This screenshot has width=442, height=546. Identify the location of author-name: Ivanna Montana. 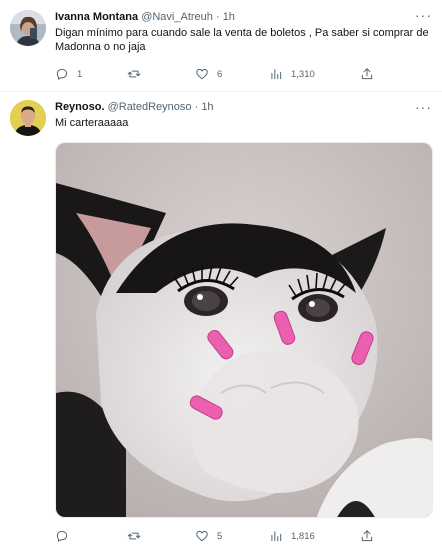
(96, 17).